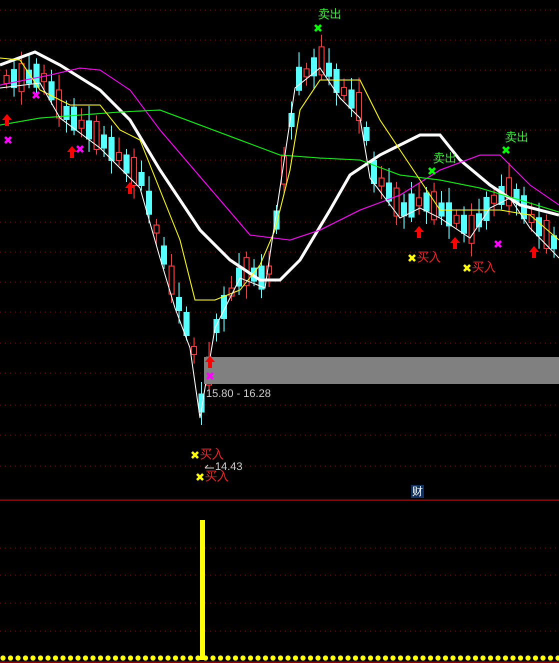  What do you see at coordinates (209, 466) in the screenshot?
I see `leader-line` at bounding box center [209, 466].